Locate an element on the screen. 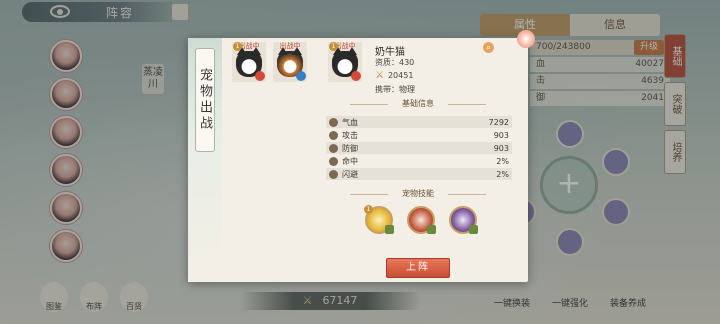 The height and width of the screenshot is (324, 720). pet-card: 出战中 is located at coordinates (290, 62).